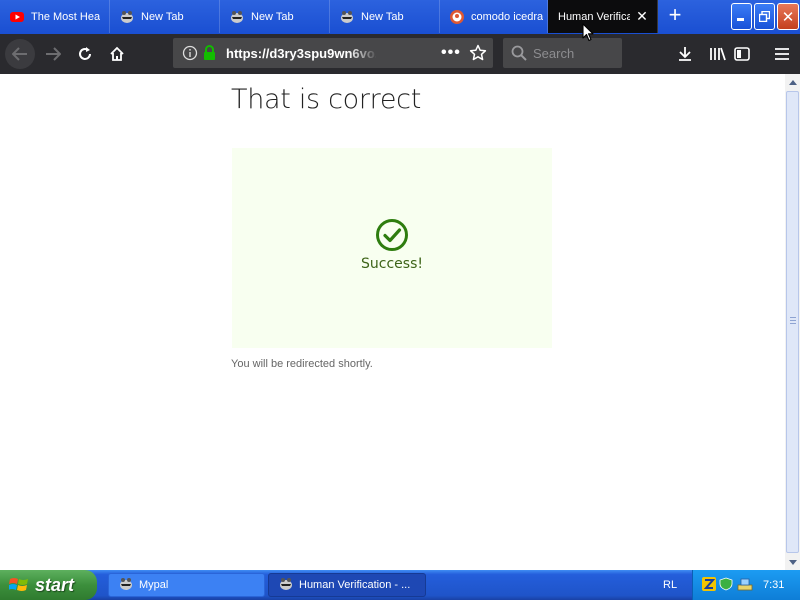 The height and width of the screenshot is (600, 800). I want to click on chevron-up-icon, so click(792, 82).